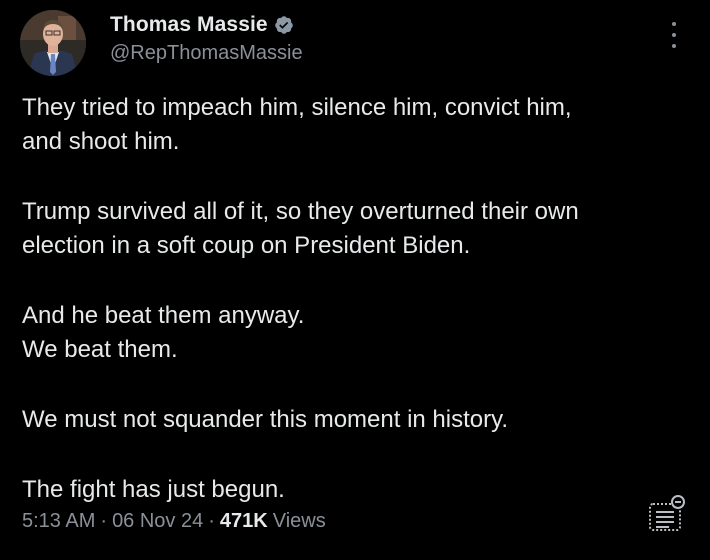 This screenshot has height=560, width=710. I want to click on avatar-image, so click(53, 43).